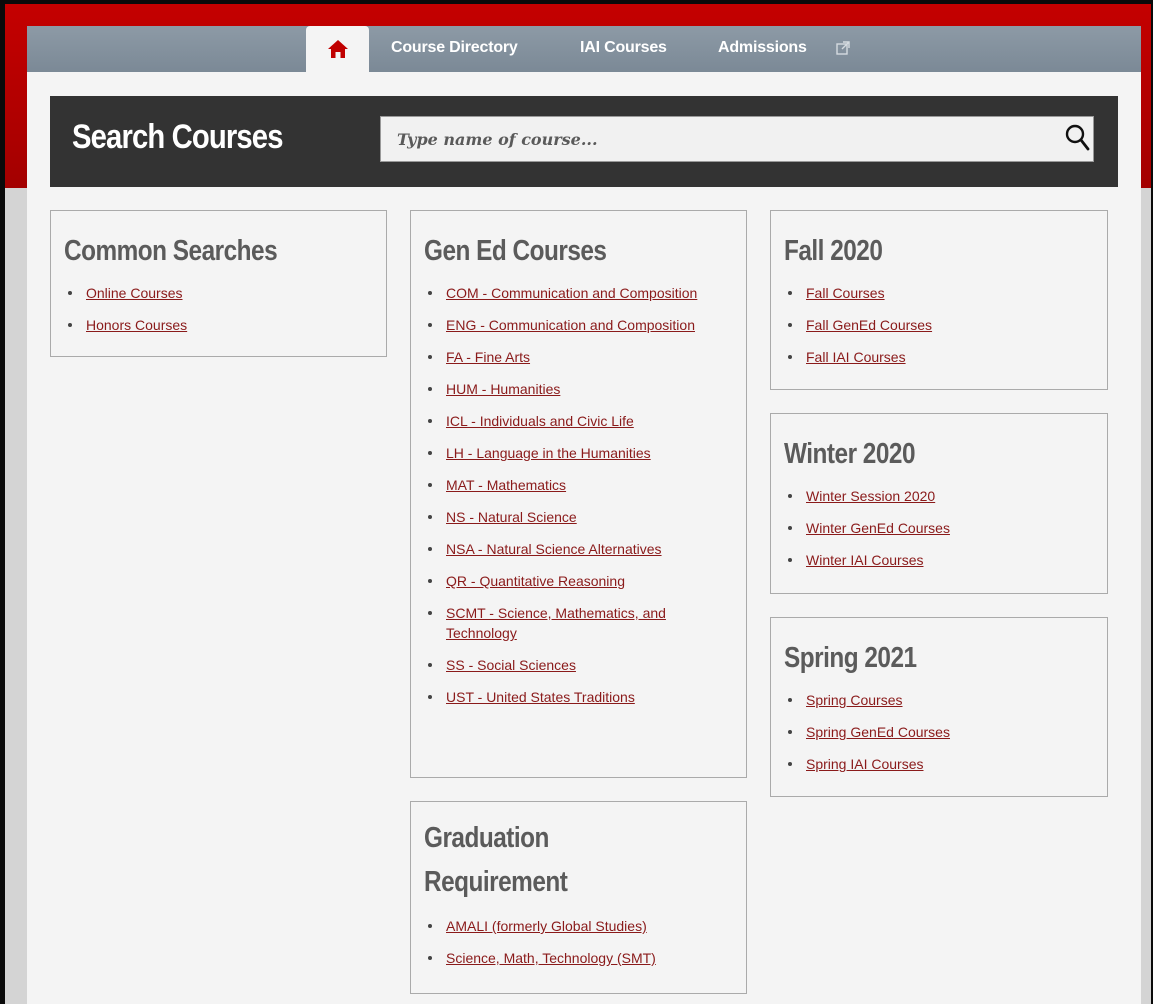  Describe the element at coordinates (570, 325) in the screenshot. I see `link-gened-eng: ENG - Communication and Composition` at that location.